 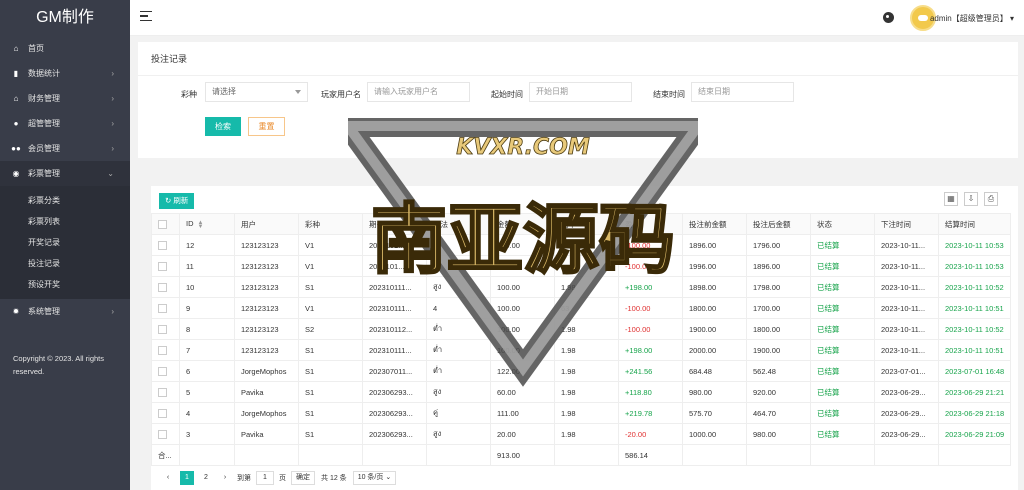 I want to click on table-cell: 2023-06-29 21:09, so click(x=974, y=434).